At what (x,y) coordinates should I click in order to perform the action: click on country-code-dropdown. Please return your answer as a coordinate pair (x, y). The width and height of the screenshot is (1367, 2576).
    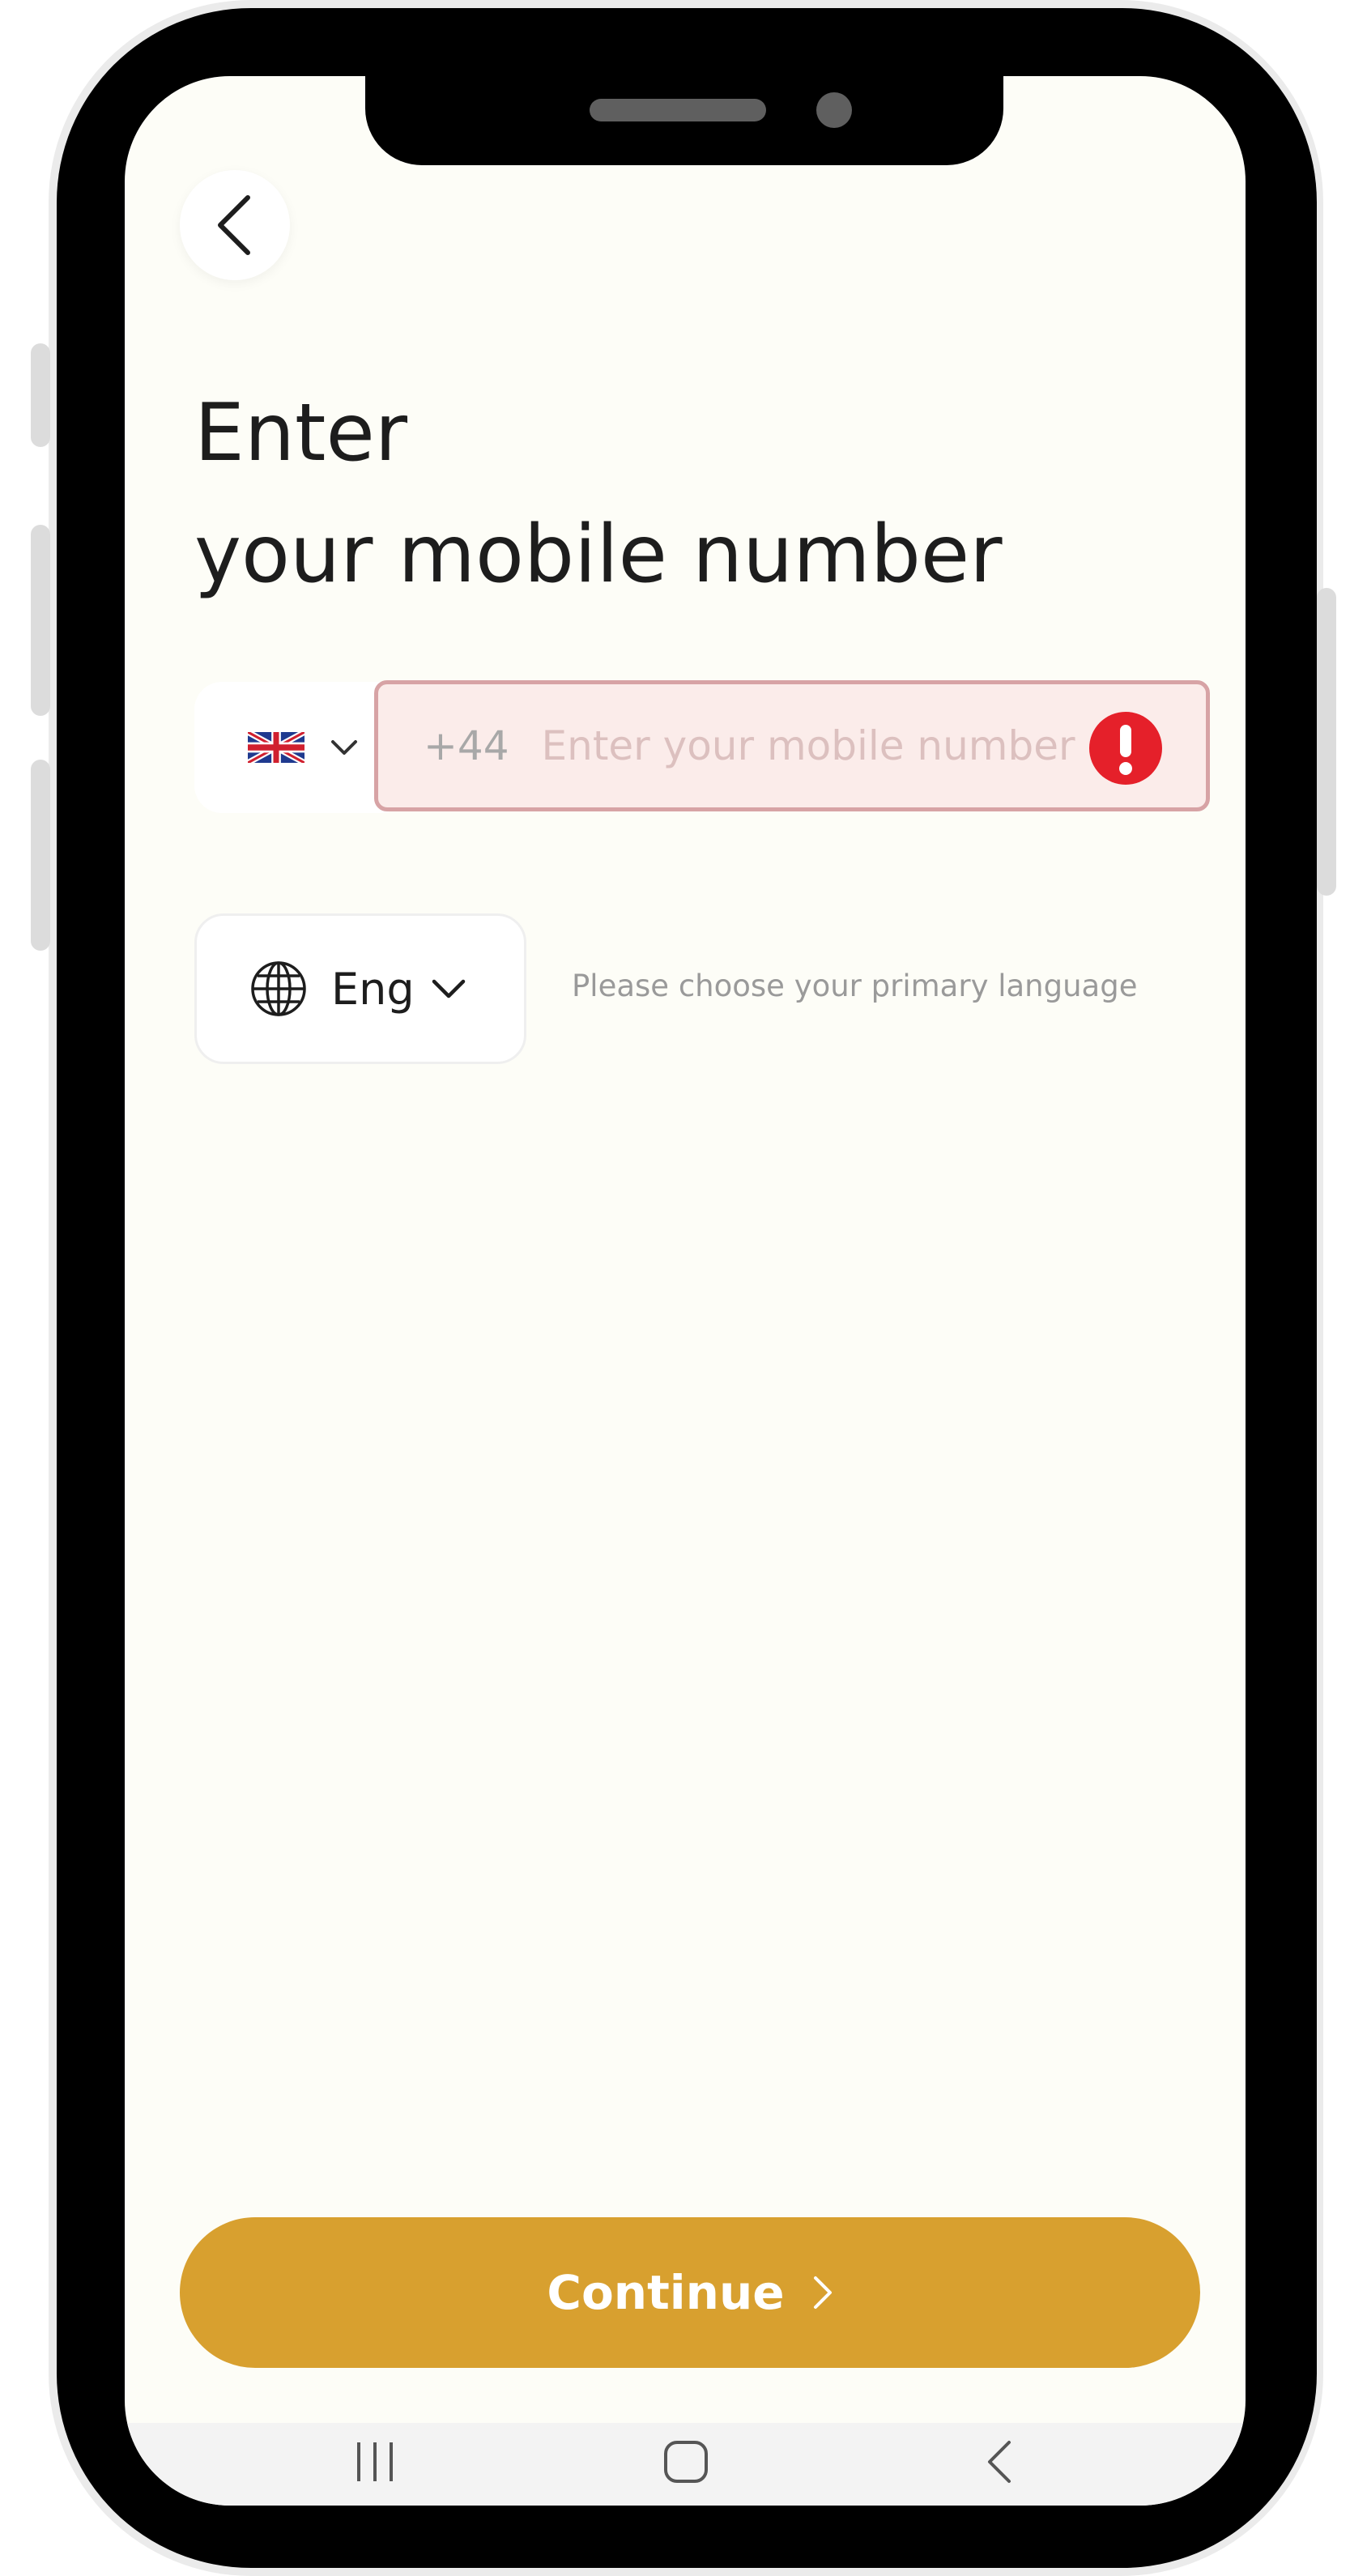
    Looking at the image, I should click on (291, 747).